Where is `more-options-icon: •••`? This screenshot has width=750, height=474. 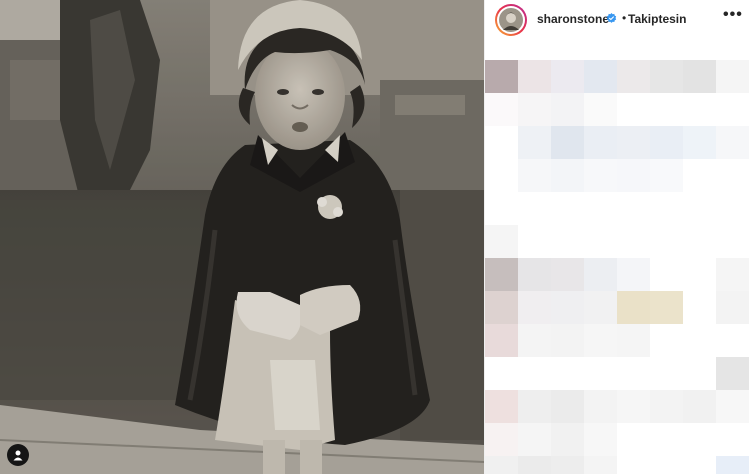
more-options-icon: ••• is located at coordinates (733, 15).